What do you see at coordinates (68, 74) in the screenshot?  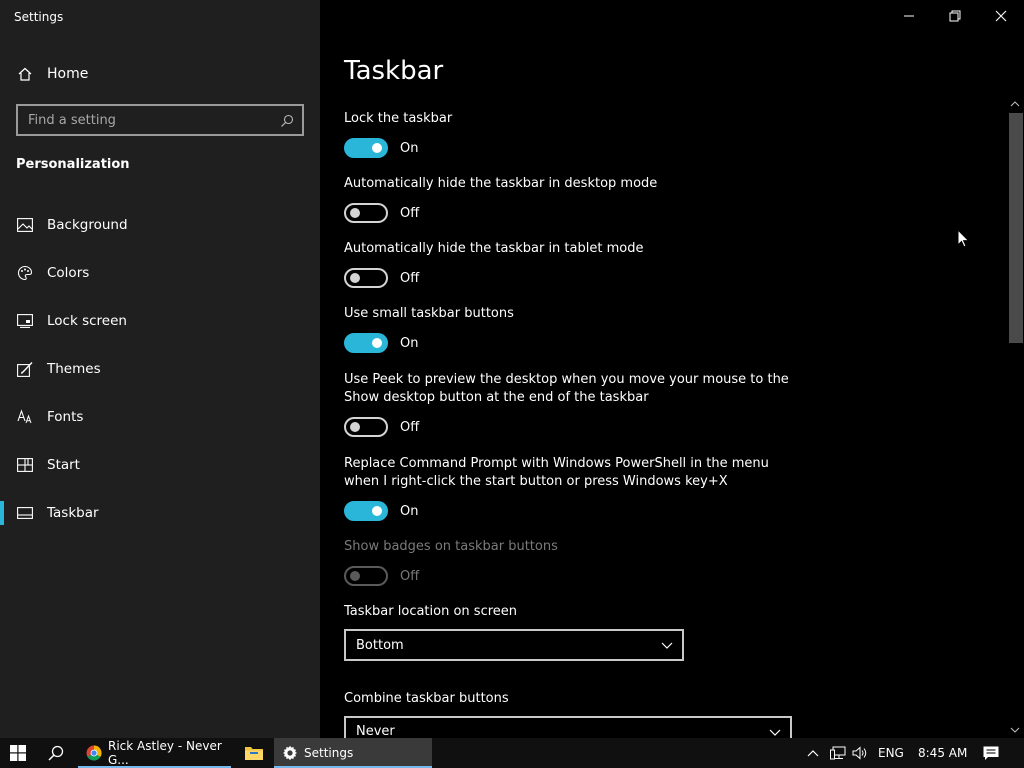 I see `nav-home-label: Home` at bounding box center [68, 74].